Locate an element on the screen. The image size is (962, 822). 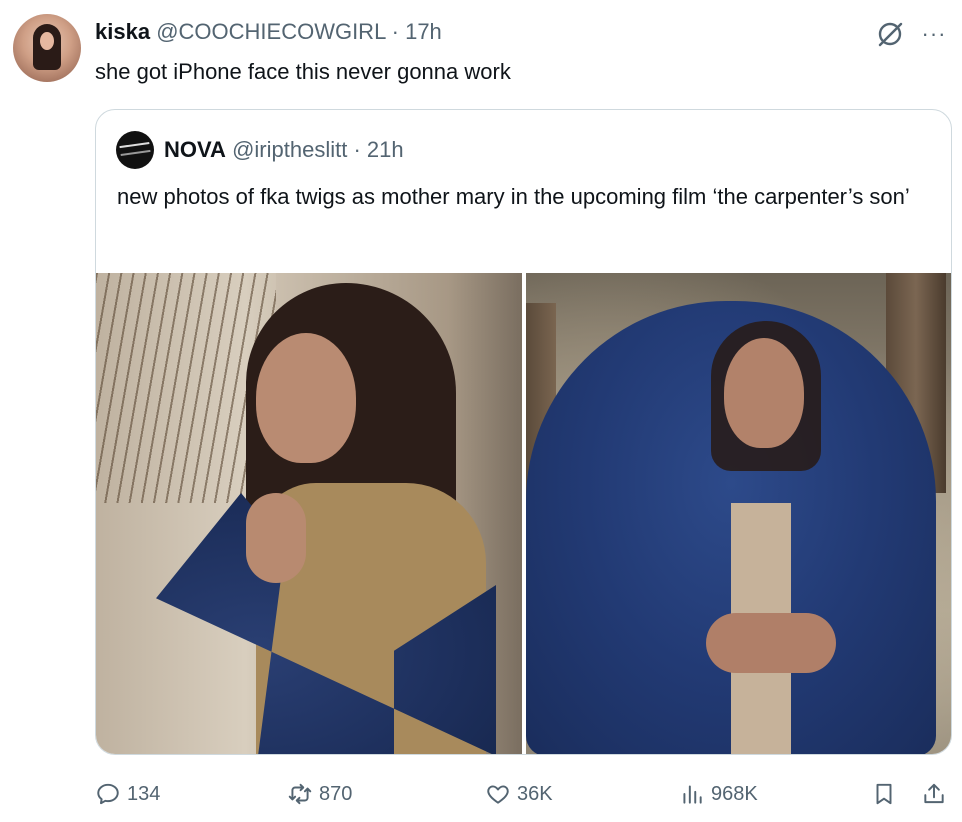
bookmark-button is located at coordinates (884, 794).